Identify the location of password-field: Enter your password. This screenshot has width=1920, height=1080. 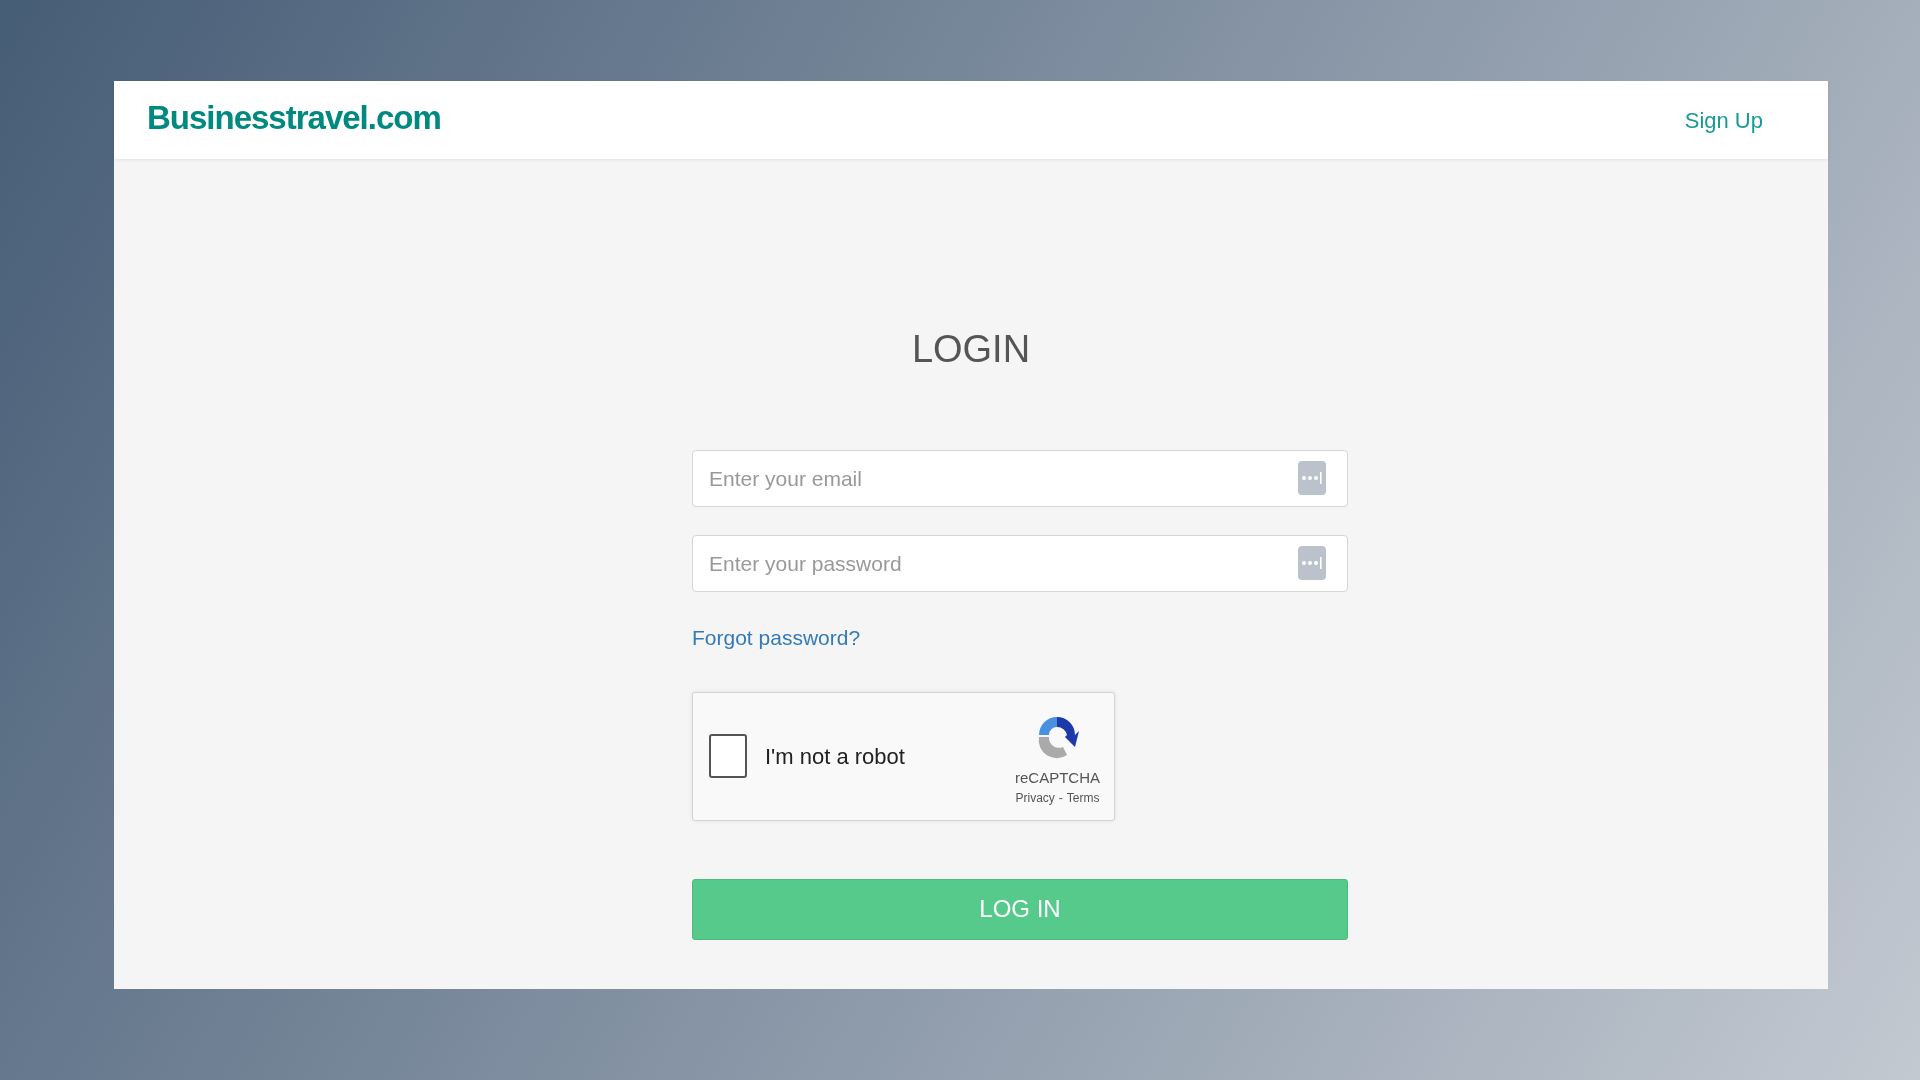
(1020, 563).